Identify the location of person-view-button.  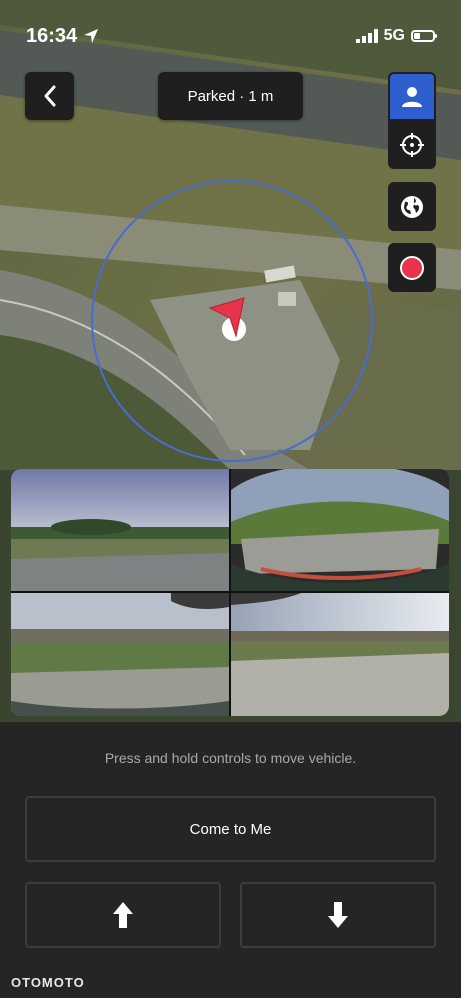
(412, 96).